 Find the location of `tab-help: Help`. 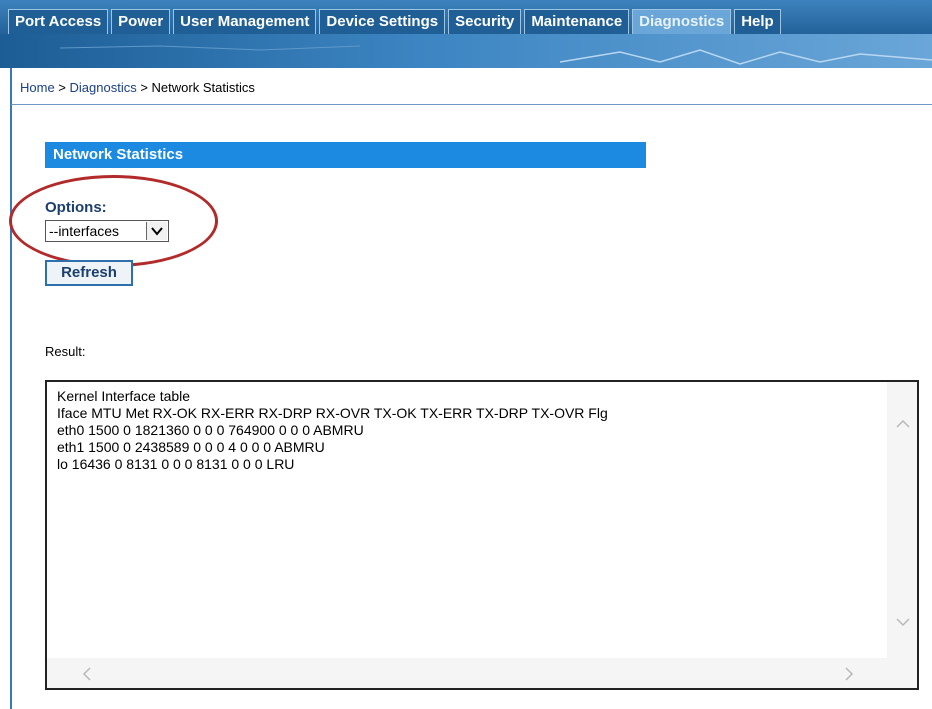

tab-help: Help is located at coordinates (757, 21).